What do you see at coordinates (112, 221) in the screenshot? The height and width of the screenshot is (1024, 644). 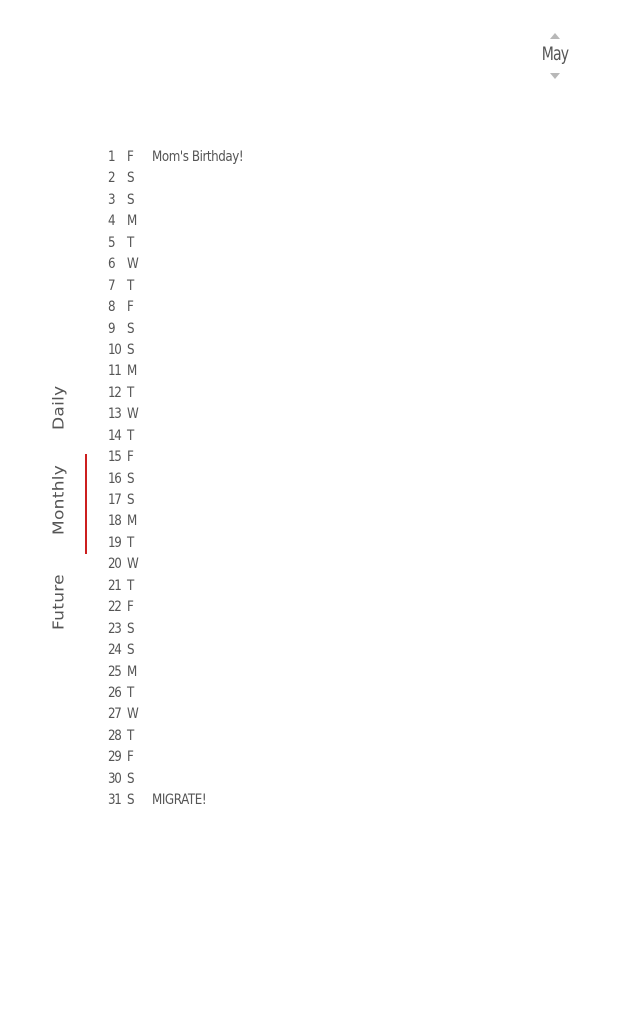 I see `day-number: 4` at bounding box center [112, 221].